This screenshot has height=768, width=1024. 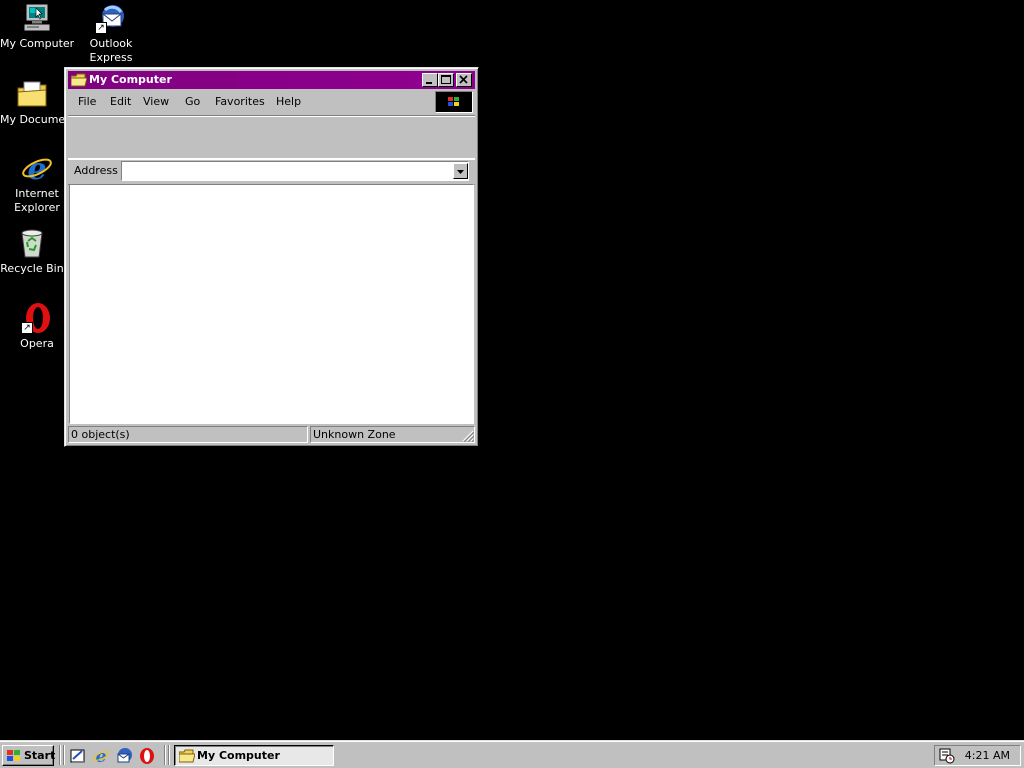 I want to click on menu-edit: Edit, so click(x=120, y=102).